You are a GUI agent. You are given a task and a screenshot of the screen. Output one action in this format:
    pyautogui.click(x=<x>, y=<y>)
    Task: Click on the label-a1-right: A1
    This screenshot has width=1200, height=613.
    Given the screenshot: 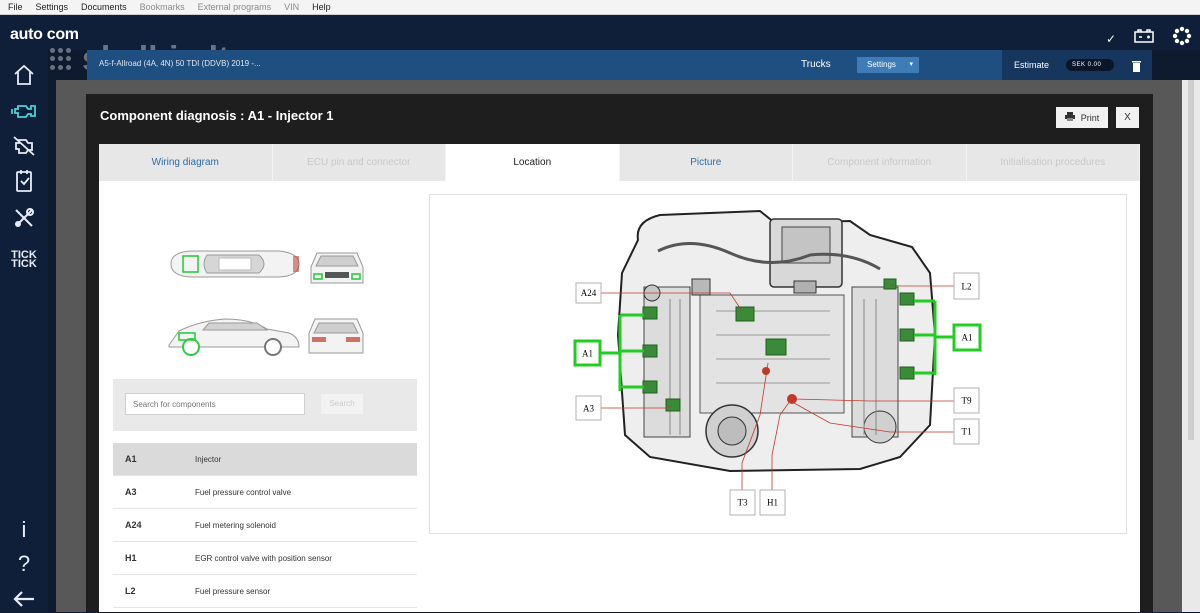 What is the action you would take?
    pyautogui.click(x=967, y=338)
    